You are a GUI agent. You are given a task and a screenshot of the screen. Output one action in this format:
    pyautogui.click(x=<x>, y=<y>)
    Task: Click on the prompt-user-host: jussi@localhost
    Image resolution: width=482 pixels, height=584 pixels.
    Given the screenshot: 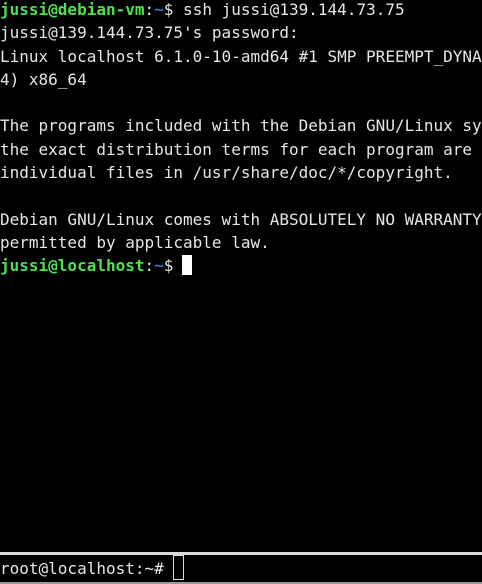 What is the action you would take?
    pyautogui.click(x=72, y=266)
    